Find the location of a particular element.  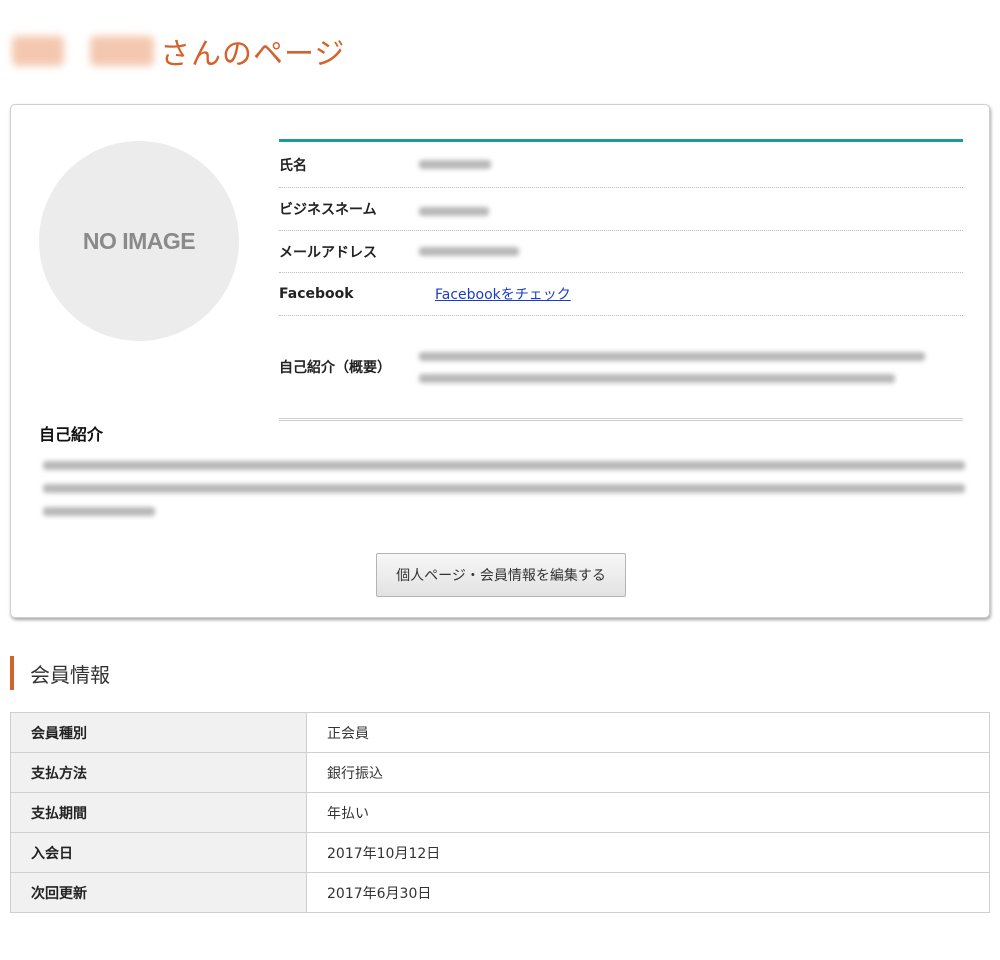

avatar-placeholder-text: NO IMAGE is located at coordinates (139, 240).